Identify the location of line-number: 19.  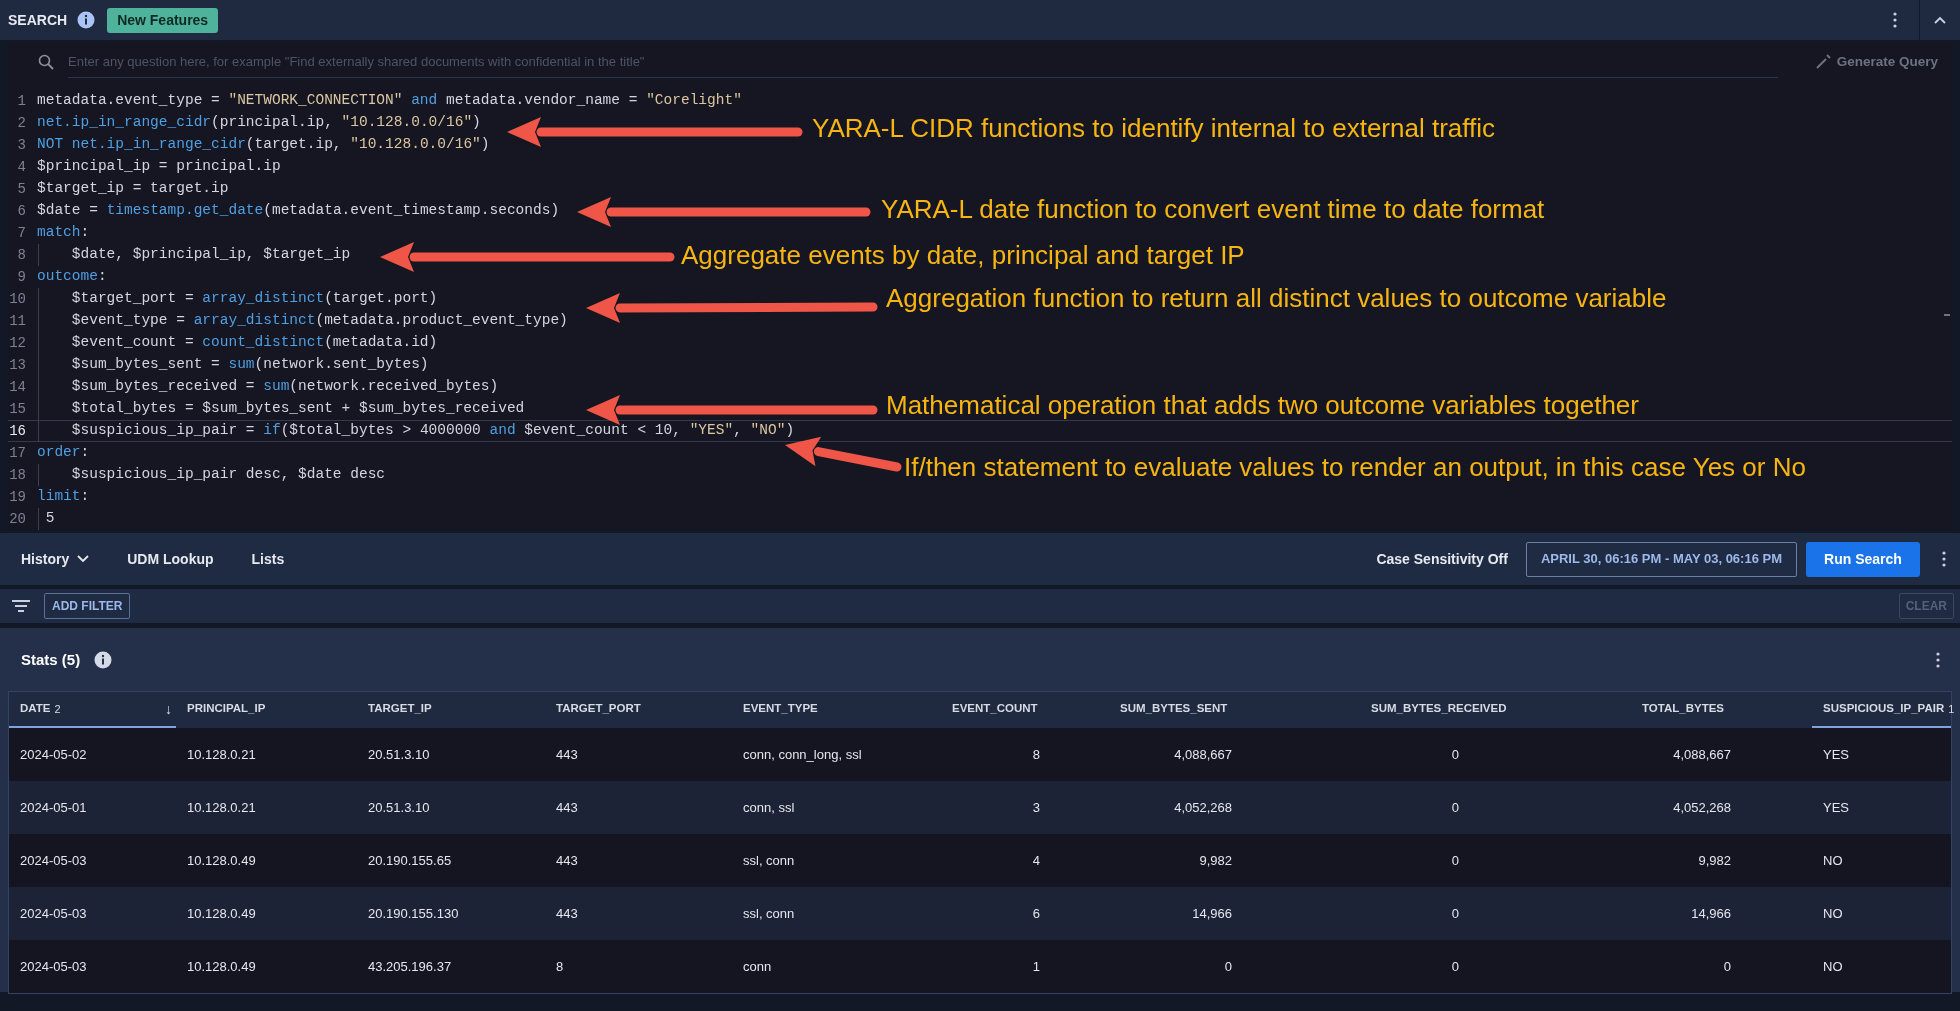
(17, 497).